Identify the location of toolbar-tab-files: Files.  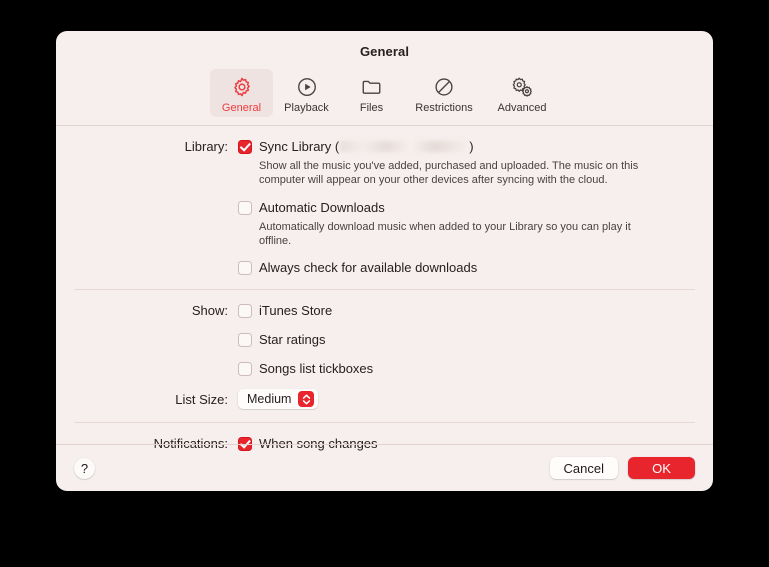
(371, 93).